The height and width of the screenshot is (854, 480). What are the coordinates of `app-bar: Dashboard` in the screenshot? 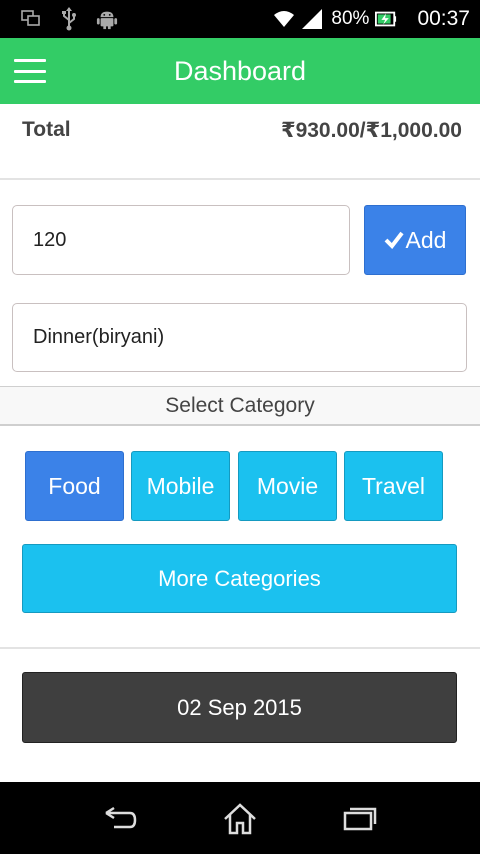 It's located at (240, 71).